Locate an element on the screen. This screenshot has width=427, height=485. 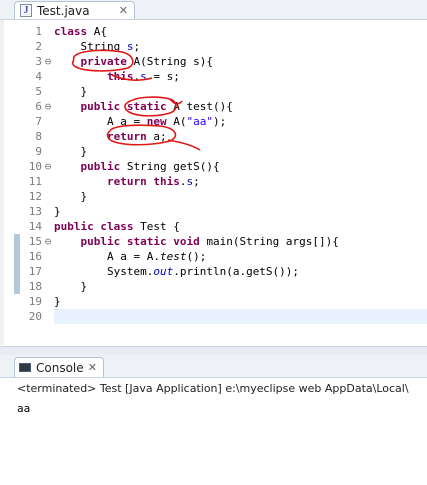
line-number: 14 is located at coordinates (35, 226).